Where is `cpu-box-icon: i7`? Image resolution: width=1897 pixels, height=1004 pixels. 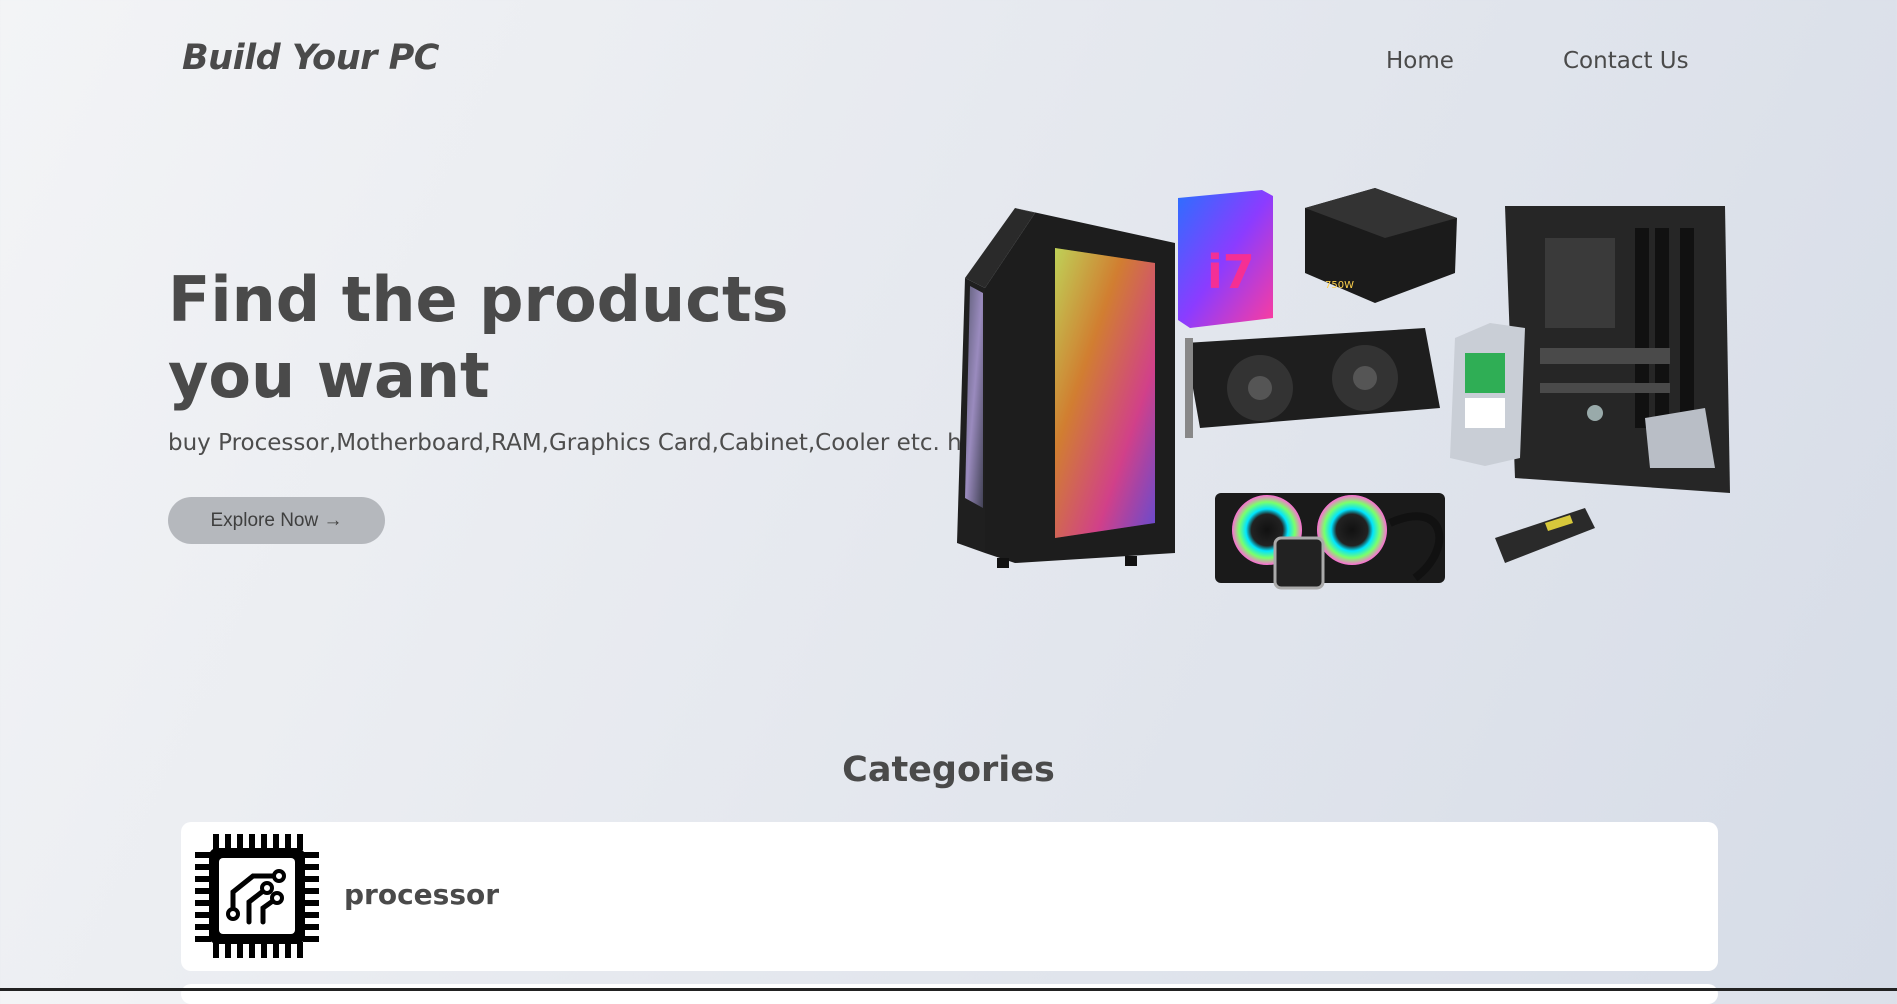 cpu-box-icon: i7 is located at coordinates (1225, 259).